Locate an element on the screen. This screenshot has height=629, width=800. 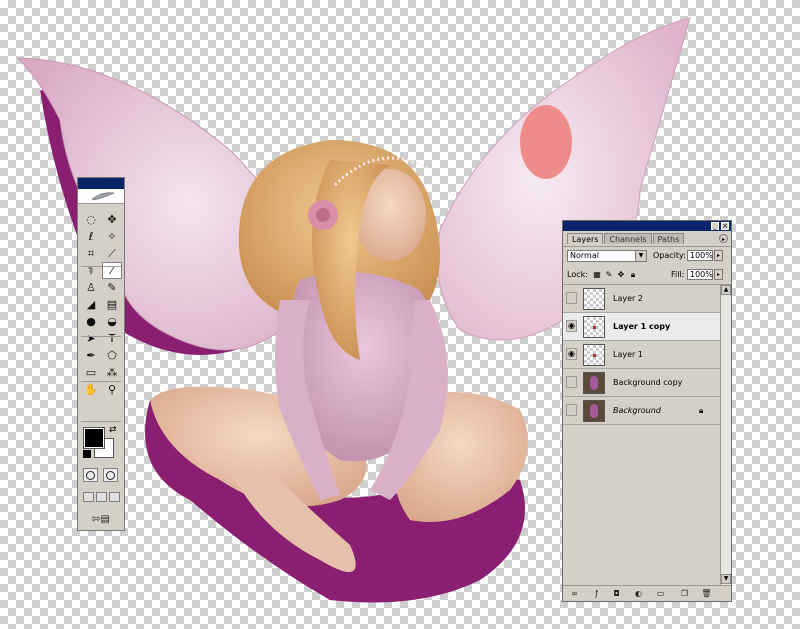
new-group-icon: ▭ is located at coordinates (660, 594).